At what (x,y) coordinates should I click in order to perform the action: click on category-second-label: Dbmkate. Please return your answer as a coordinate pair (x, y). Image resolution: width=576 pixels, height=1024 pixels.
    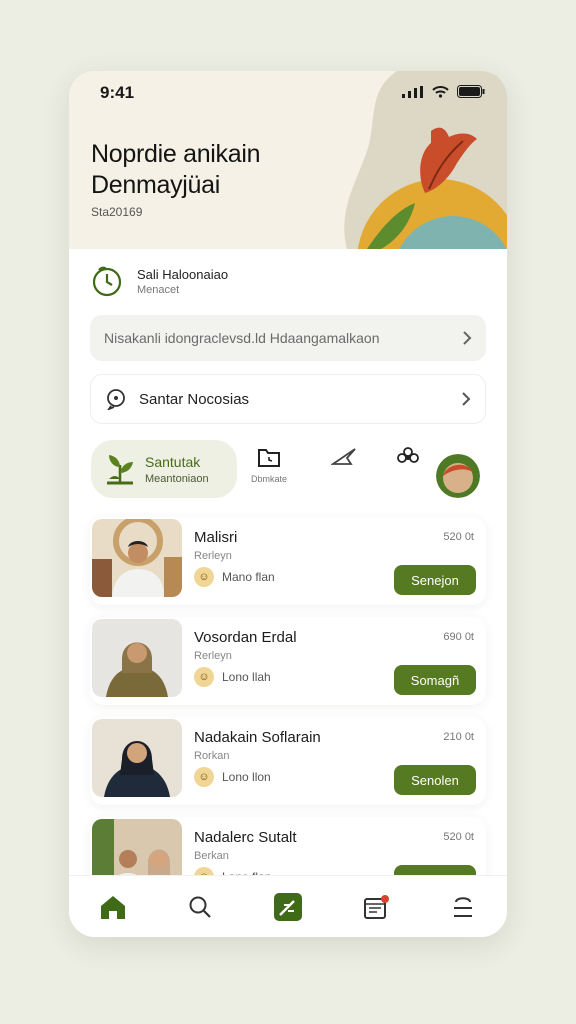
    Looking at the image, I should click on (269, 479).